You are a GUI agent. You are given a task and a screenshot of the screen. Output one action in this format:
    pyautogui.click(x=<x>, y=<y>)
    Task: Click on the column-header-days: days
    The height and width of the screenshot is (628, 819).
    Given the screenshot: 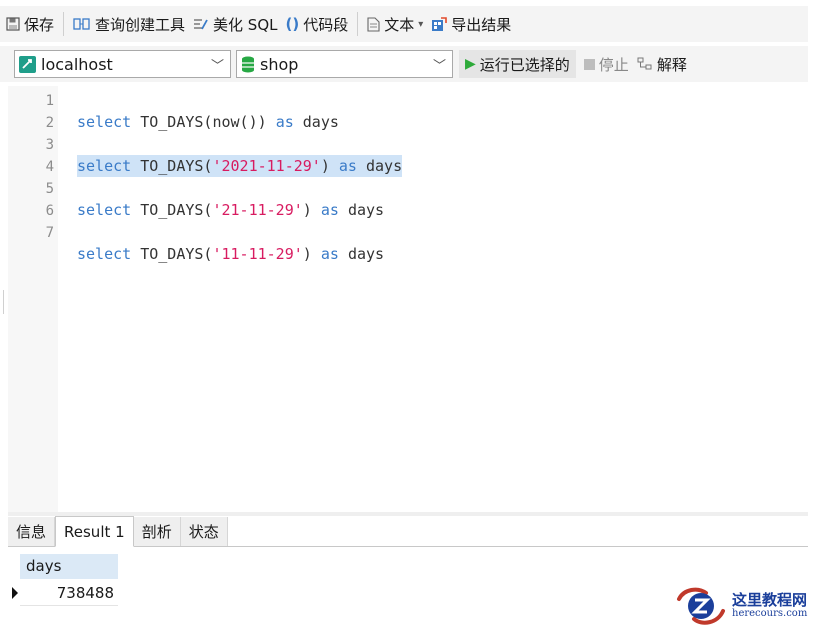 What is the action you would take?
    pyautogui.click(x=69, y=566)
    